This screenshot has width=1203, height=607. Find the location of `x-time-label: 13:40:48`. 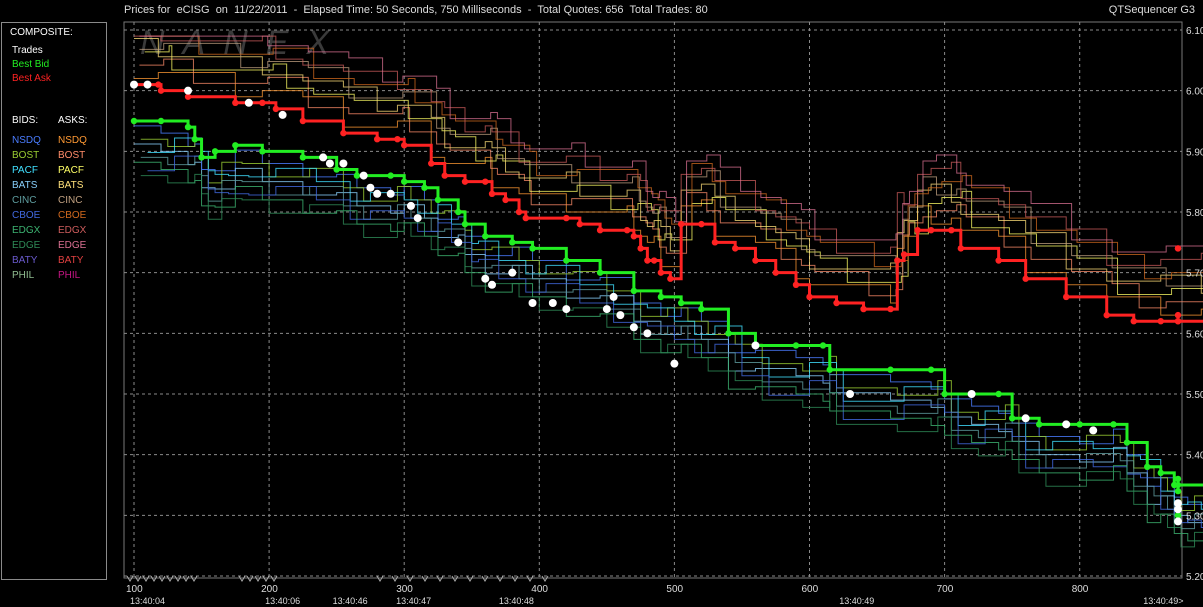

x-time-label: 13:40:48 is located at coordinates (516, 601).